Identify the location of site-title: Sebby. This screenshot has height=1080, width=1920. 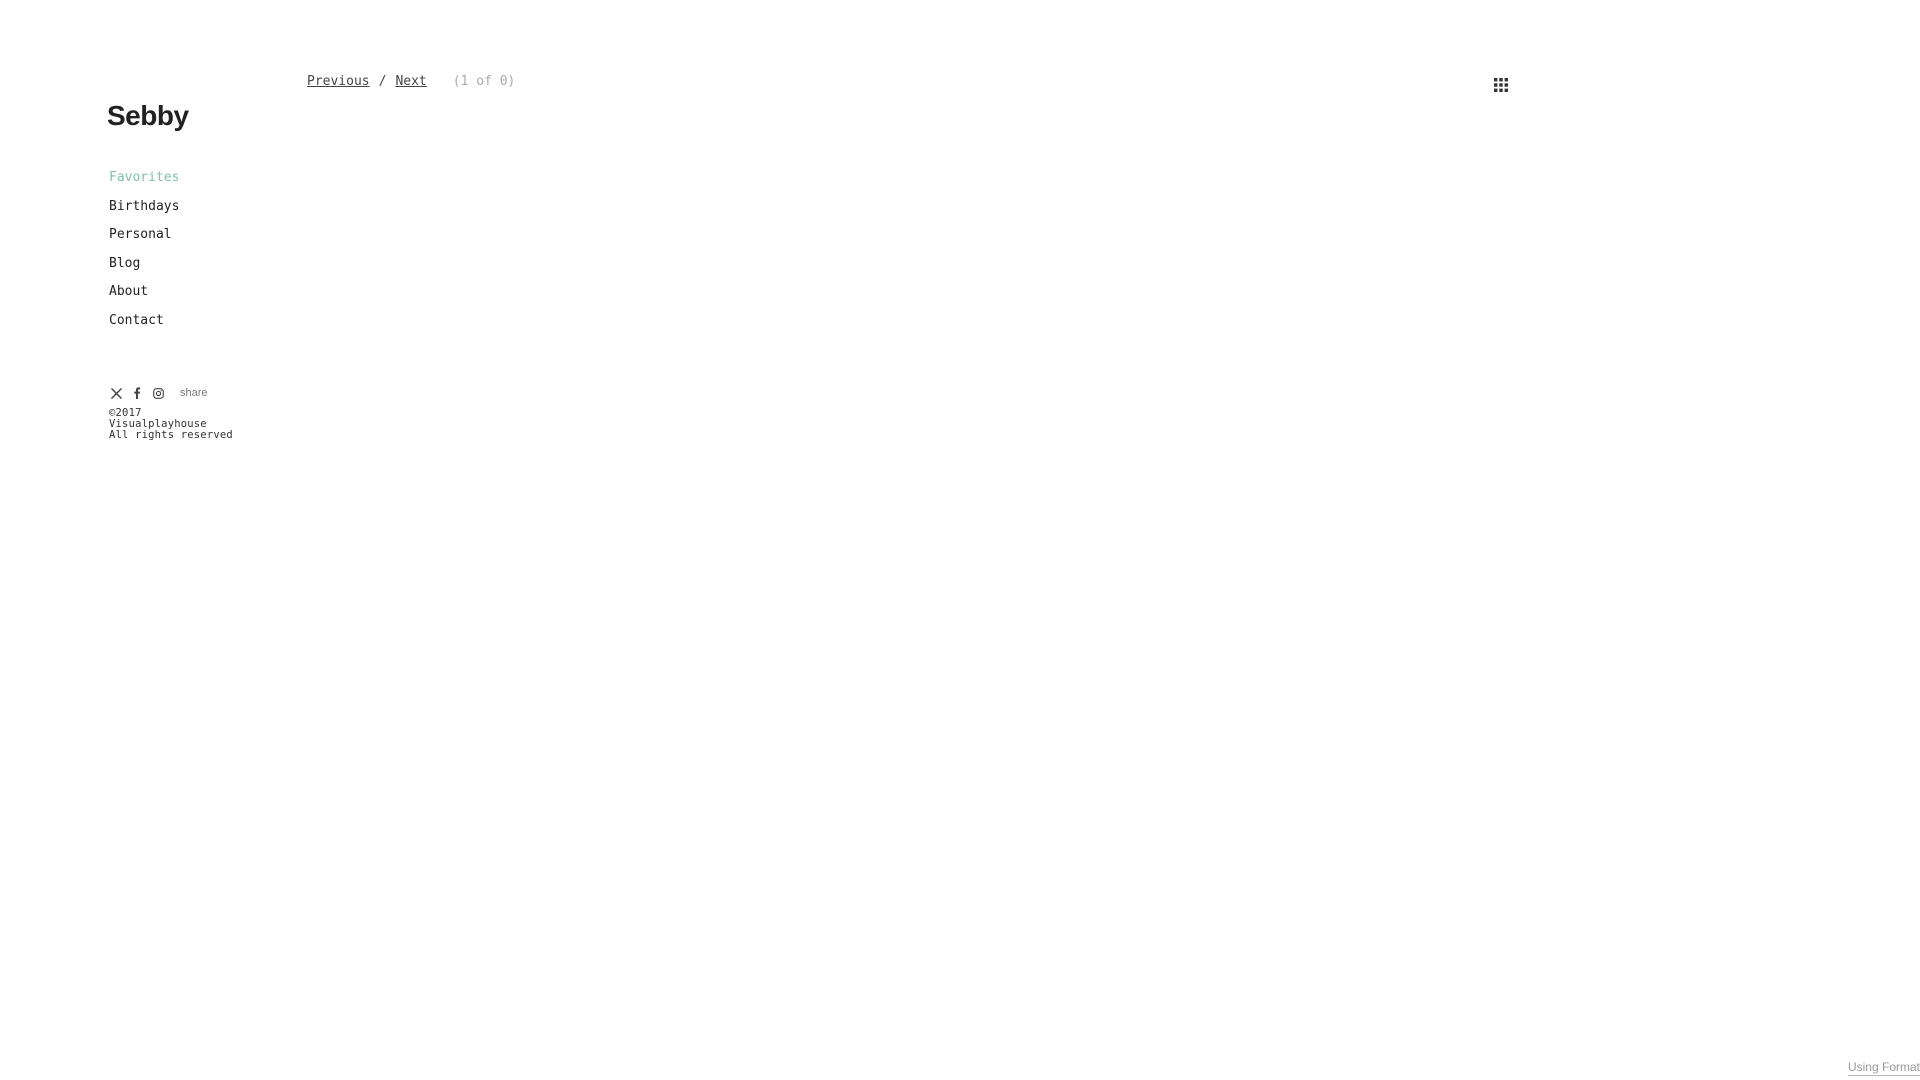
(207, 116).